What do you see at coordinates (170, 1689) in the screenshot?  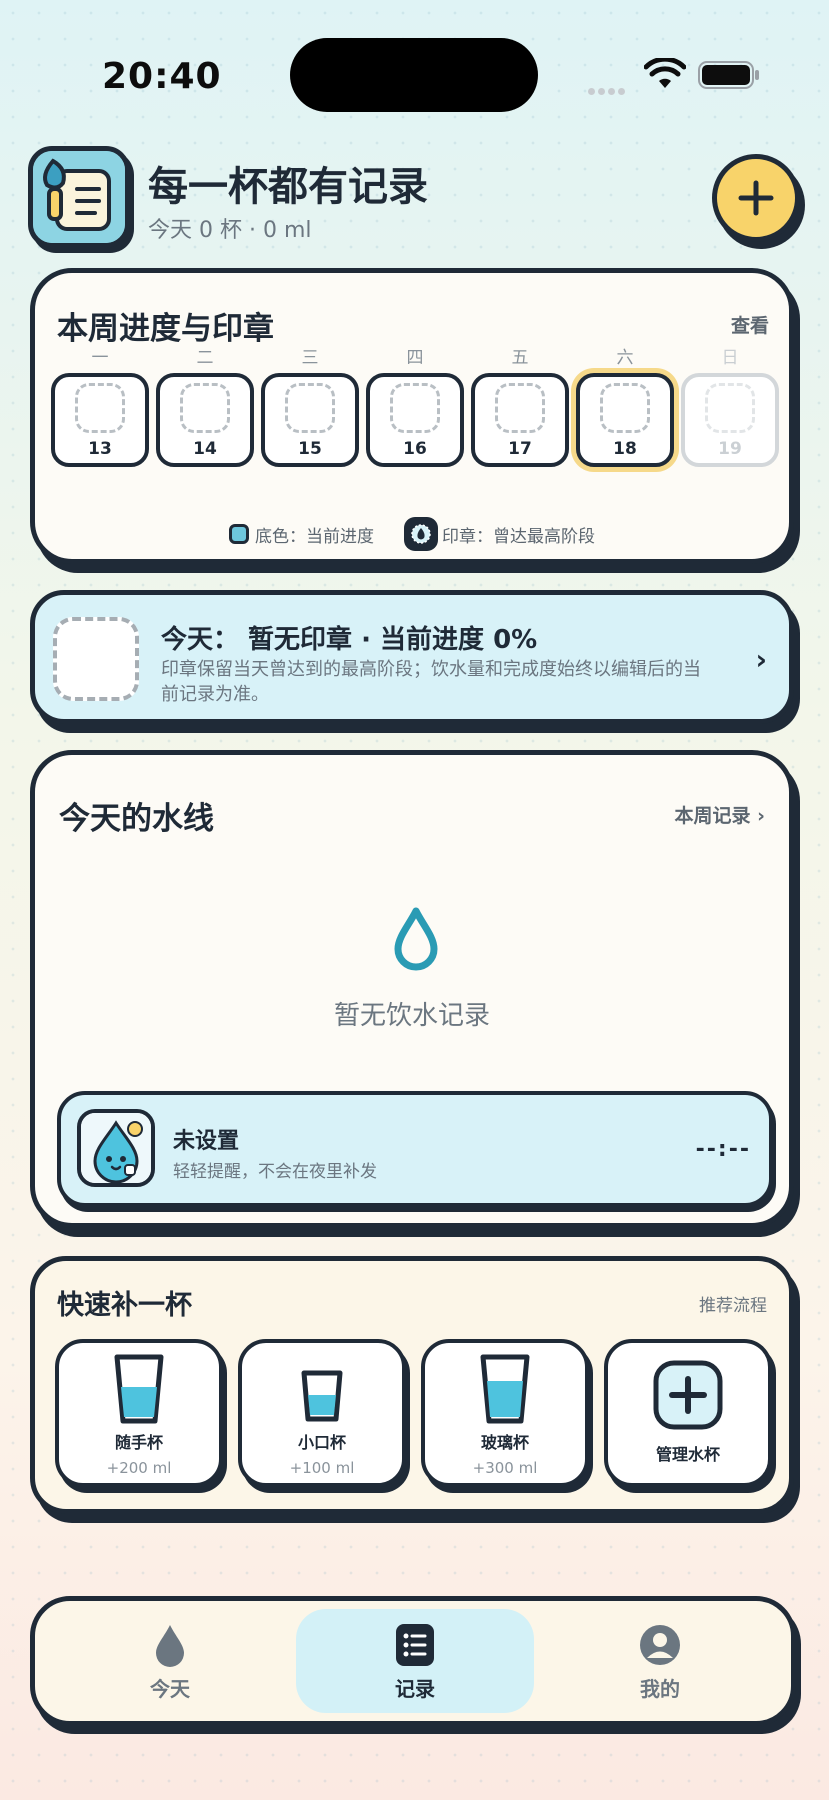 I see `tab-label: 今天` at bounding box center [170, 1689].